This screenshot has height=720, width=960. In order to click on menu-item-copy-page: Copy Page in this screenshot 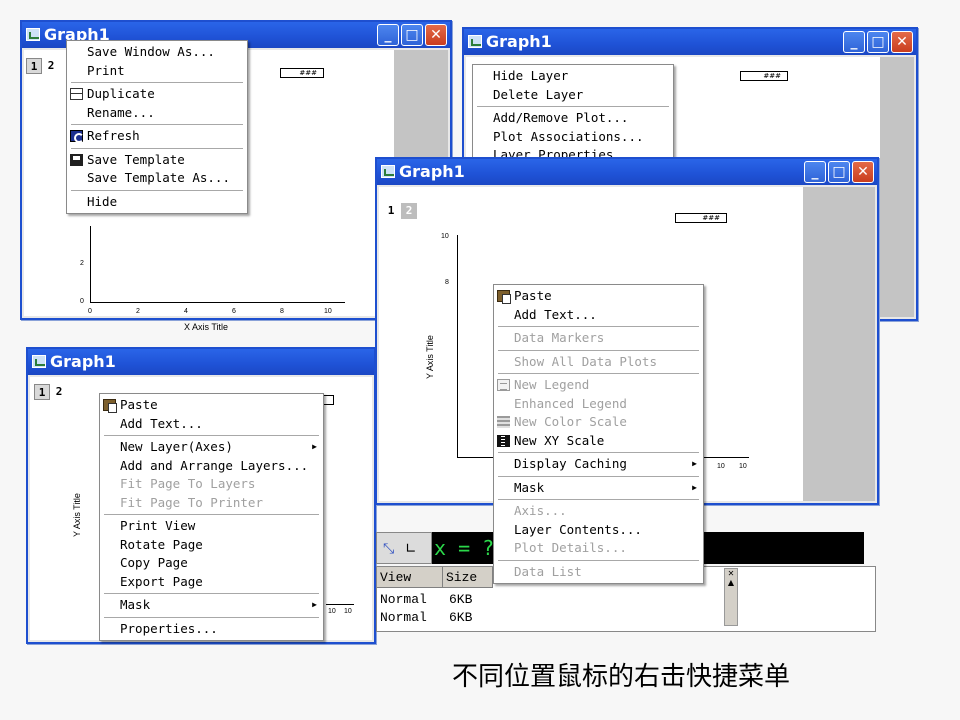, I will do `click(211, 563)`.